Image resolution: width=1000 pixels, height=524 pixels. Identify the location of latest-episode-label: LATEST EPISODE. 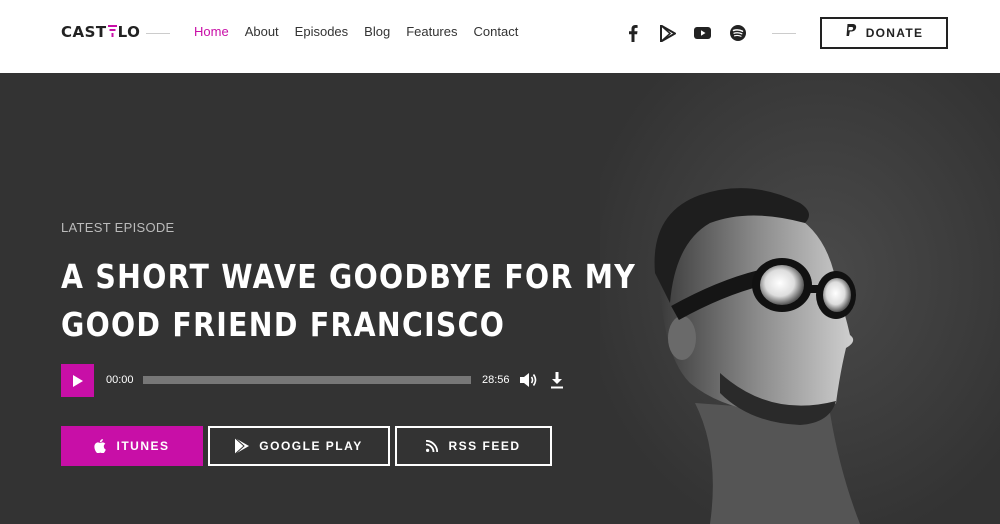
(118, 227).